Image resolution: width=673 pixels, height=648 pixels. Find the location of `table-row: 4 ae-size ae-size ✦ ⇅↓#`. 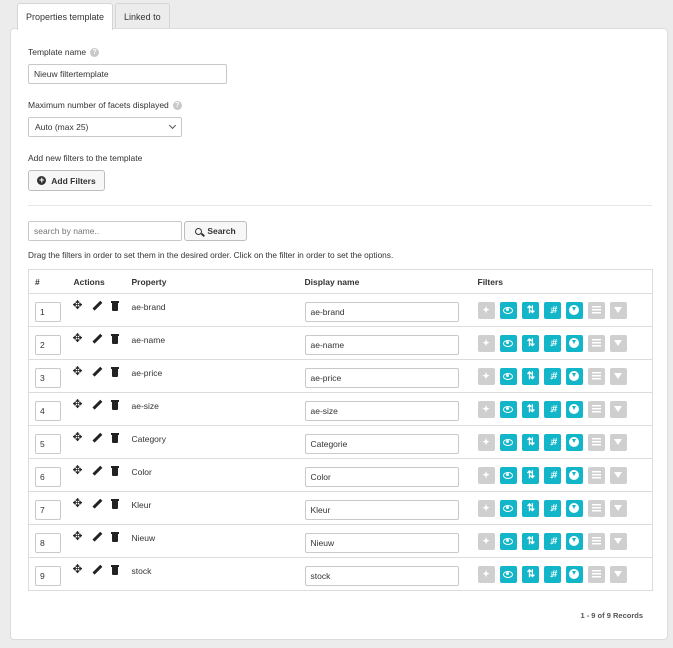

table-row: 4 ae-size ae-size ✦ ⇅↓# is located at coordinates (340, 409).